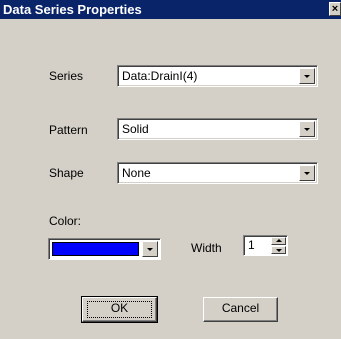 The width and height of the screenshot is (341, 339). I want to click on color-dropdown-button, so click(150, 249).